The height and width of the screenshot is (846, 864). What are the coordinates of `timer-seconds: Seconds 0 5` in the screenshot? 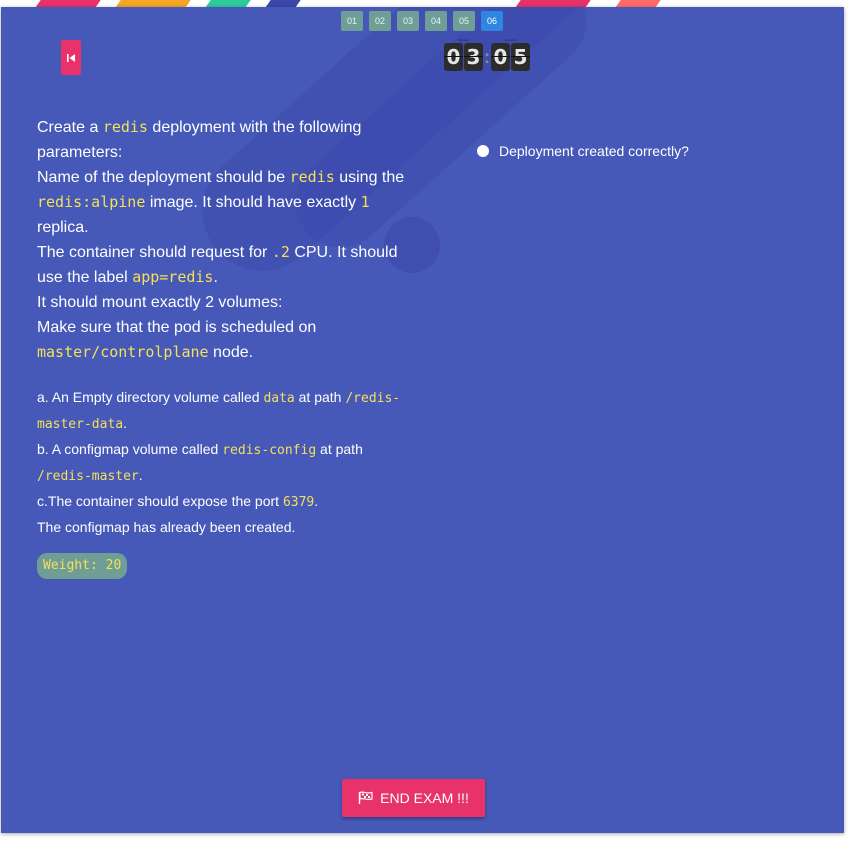 It's located at (510, 54).